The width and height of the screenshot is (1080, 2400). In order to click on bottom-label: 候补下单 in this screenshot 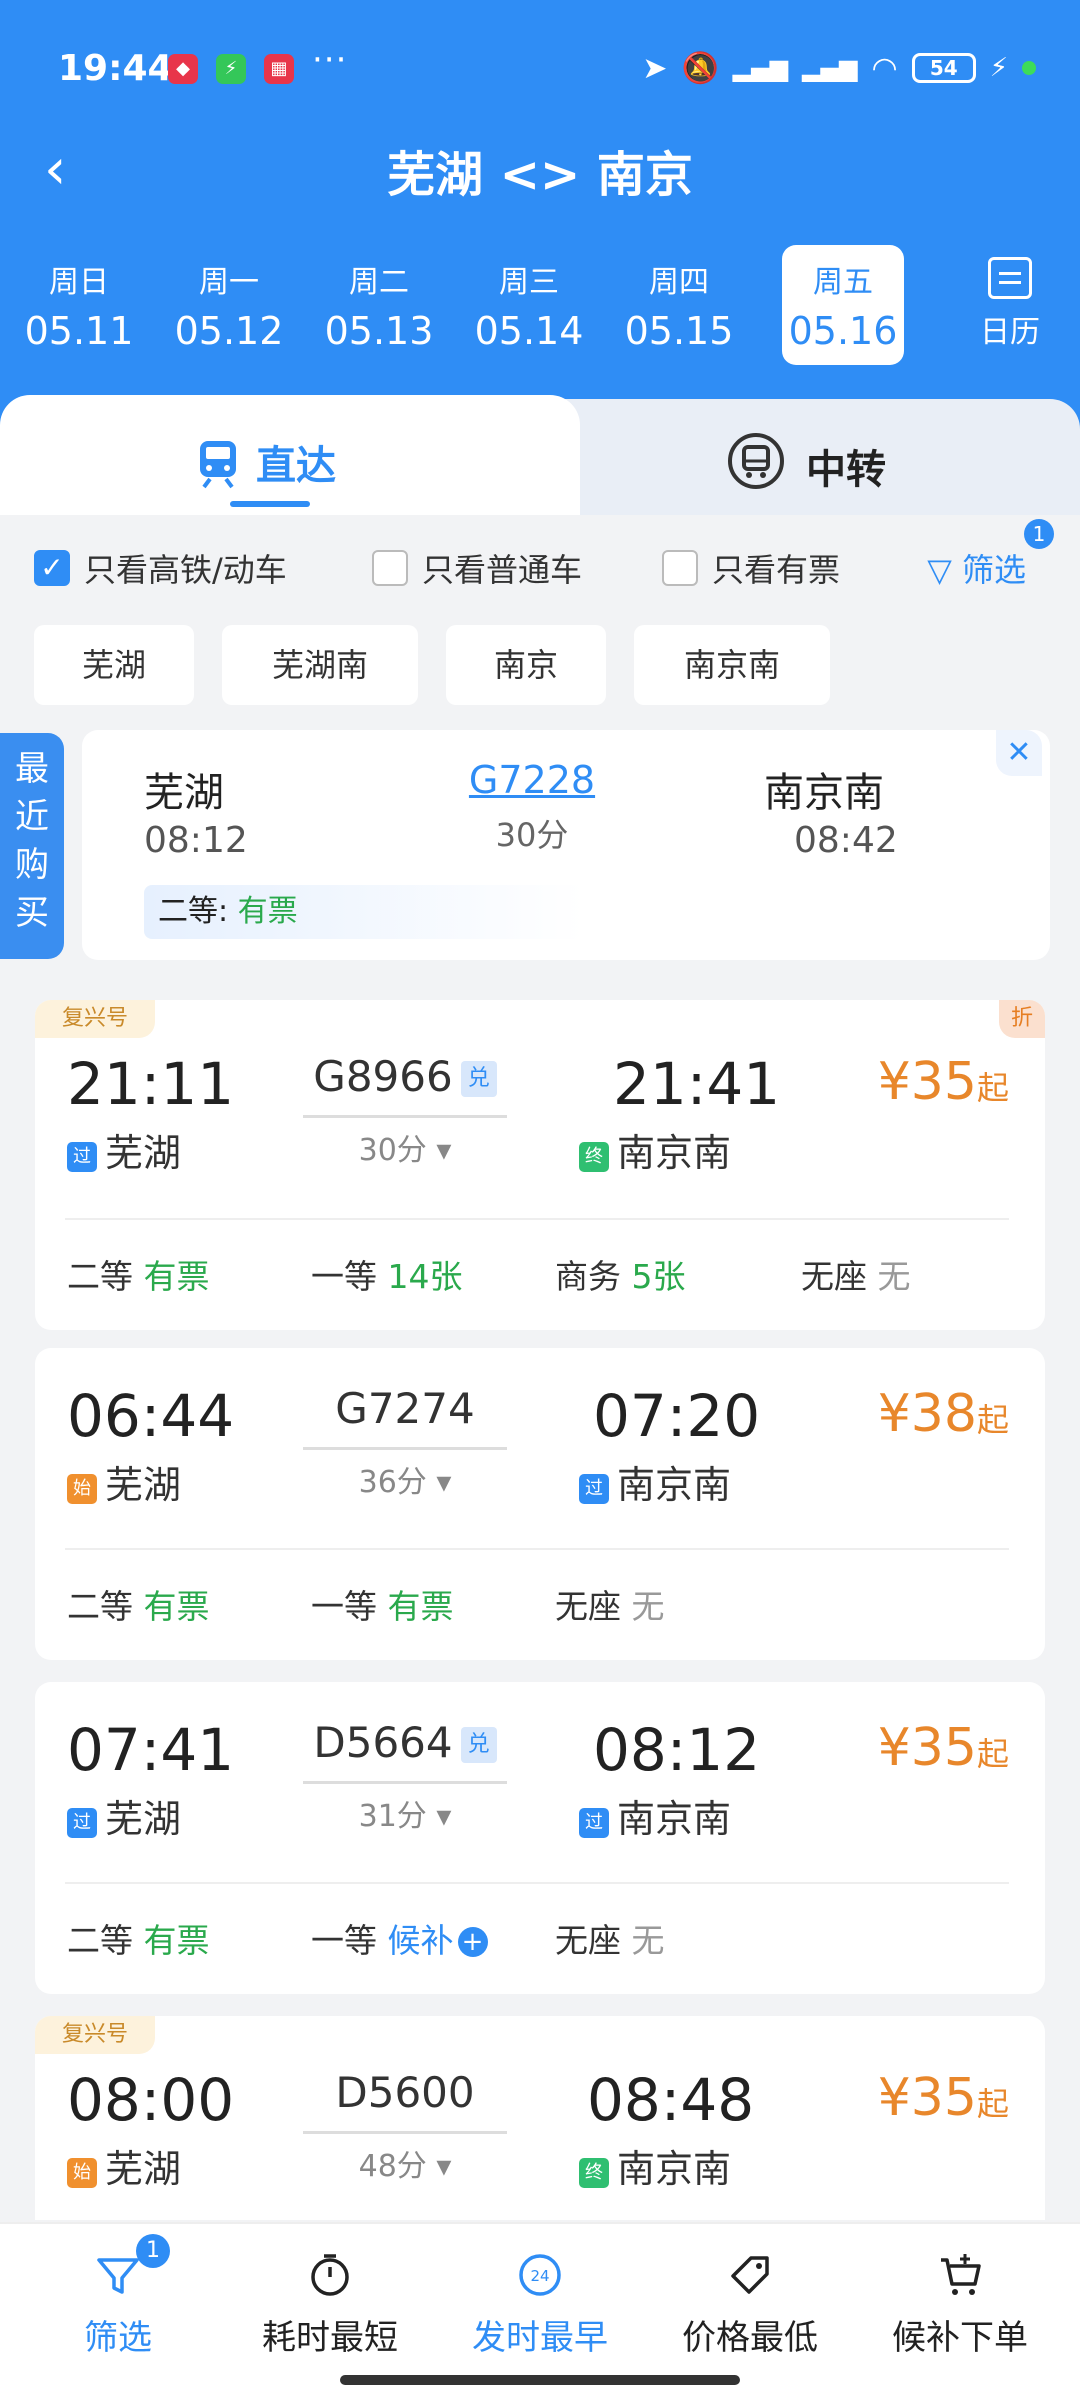, I will do `click(960, 2338)`.